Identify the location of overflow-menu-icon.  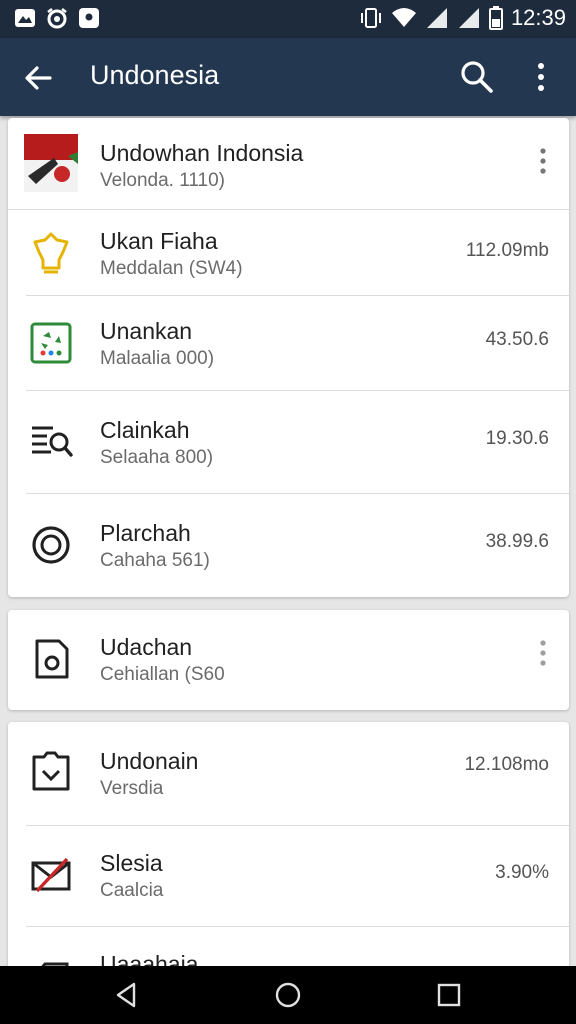
(541, 77).